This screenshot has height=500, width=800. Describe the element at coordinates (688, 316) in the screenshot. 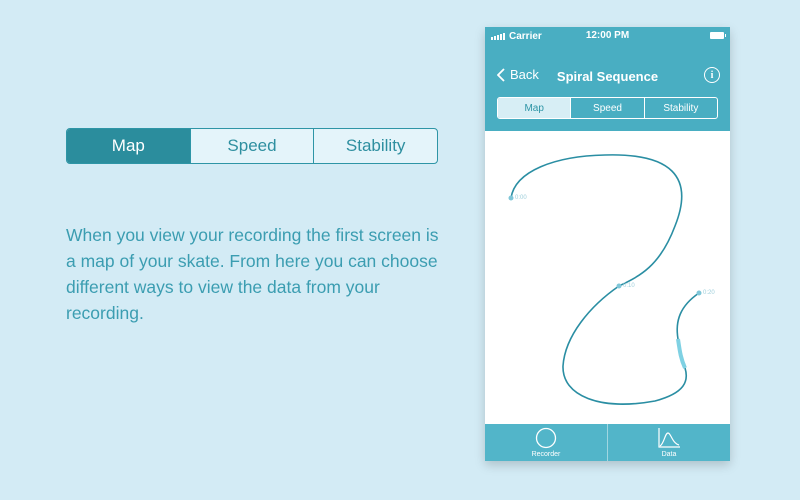

I see `skate-path-end` at that location.